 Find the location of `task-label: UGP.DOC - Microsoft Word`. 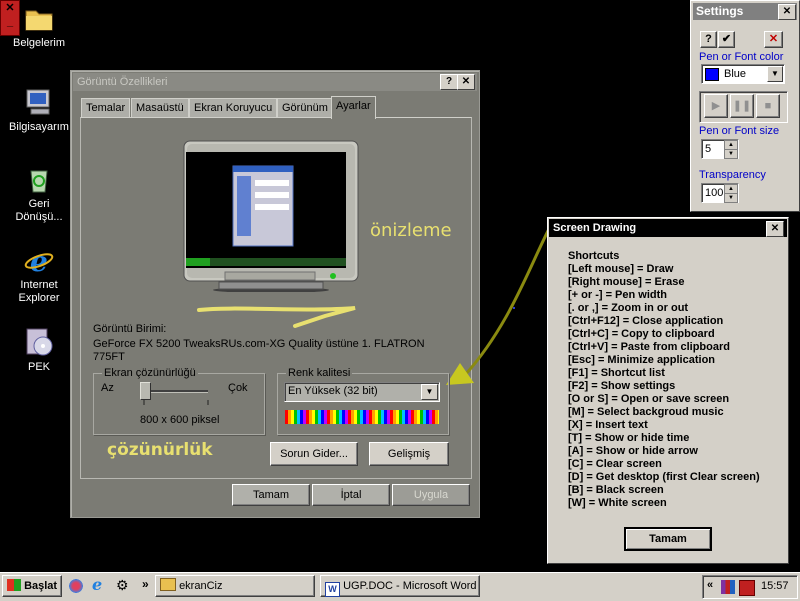

task-label: UGP.DOC - Microsoft Word is located at coordinates (410, 586).